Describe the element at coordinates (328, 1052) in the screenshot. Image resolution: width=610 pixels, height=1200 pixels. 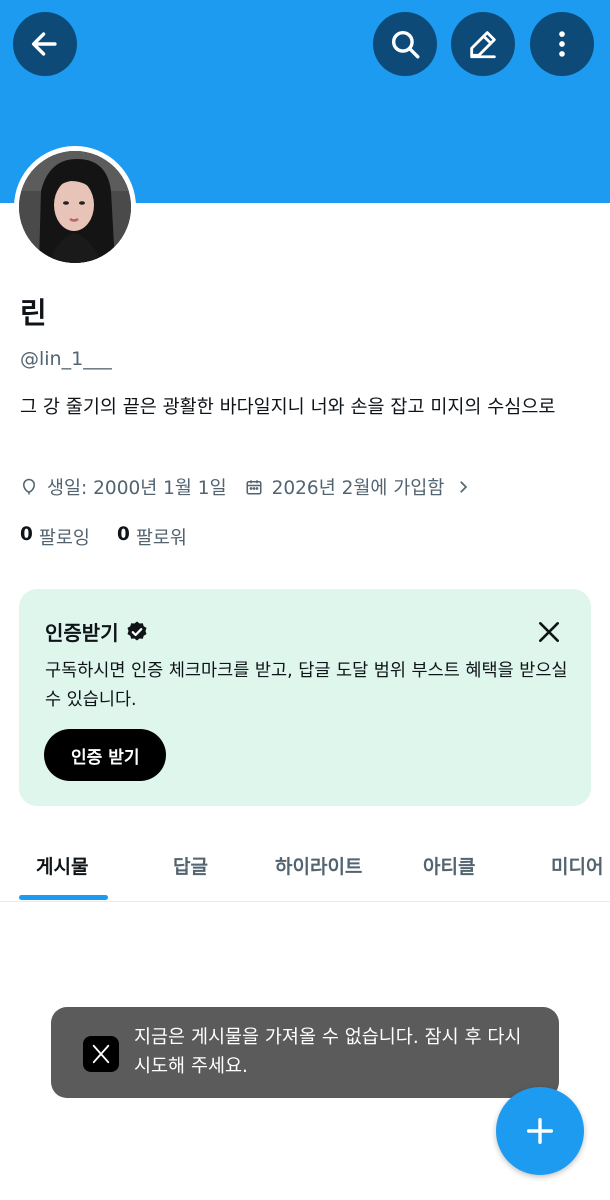
I see `toast-message: 지금은 게시물을 가져올 수 없습니다. 잠시 후 다시 시도해 주세요.` at that location.